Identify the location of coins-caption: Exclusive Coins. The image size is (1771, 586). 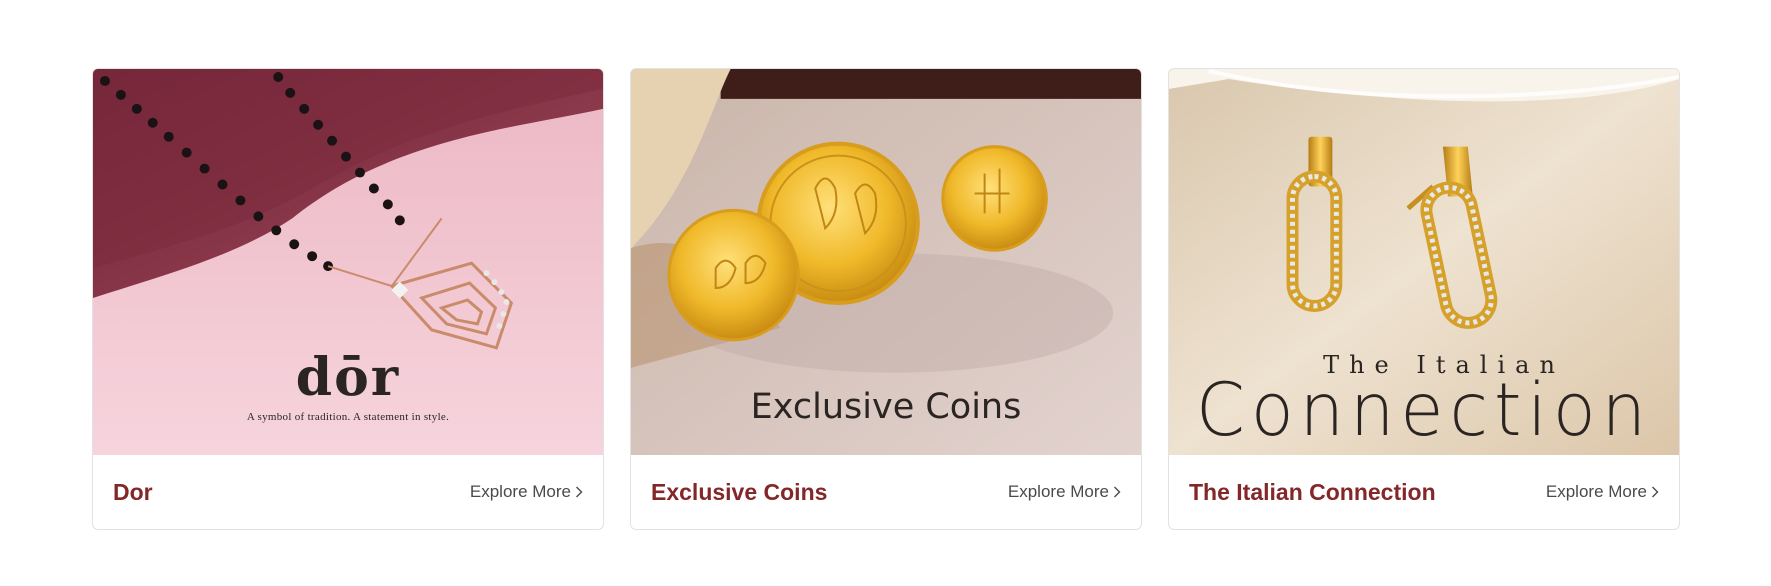
(886, 407).